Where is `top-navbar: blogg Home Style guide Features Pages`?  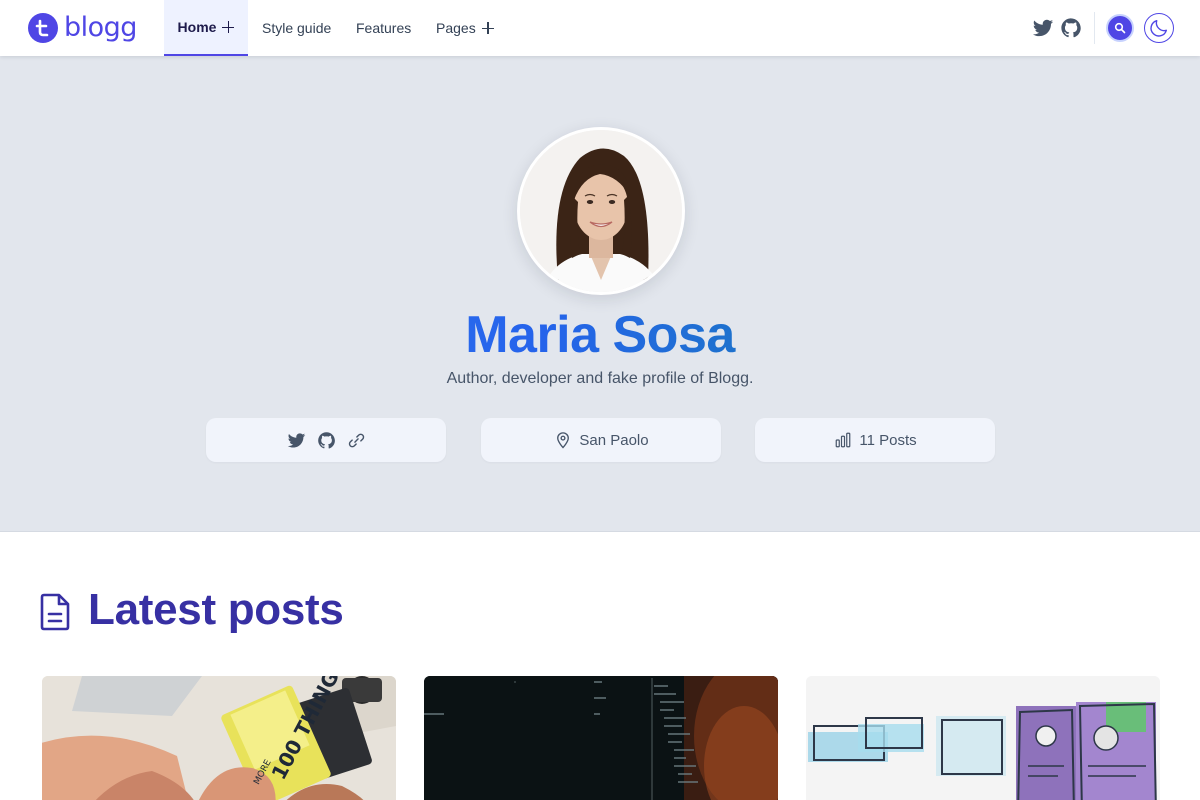
top-navbar: blogg Home Style guide Features Pages is located at coordinates (600, 28).